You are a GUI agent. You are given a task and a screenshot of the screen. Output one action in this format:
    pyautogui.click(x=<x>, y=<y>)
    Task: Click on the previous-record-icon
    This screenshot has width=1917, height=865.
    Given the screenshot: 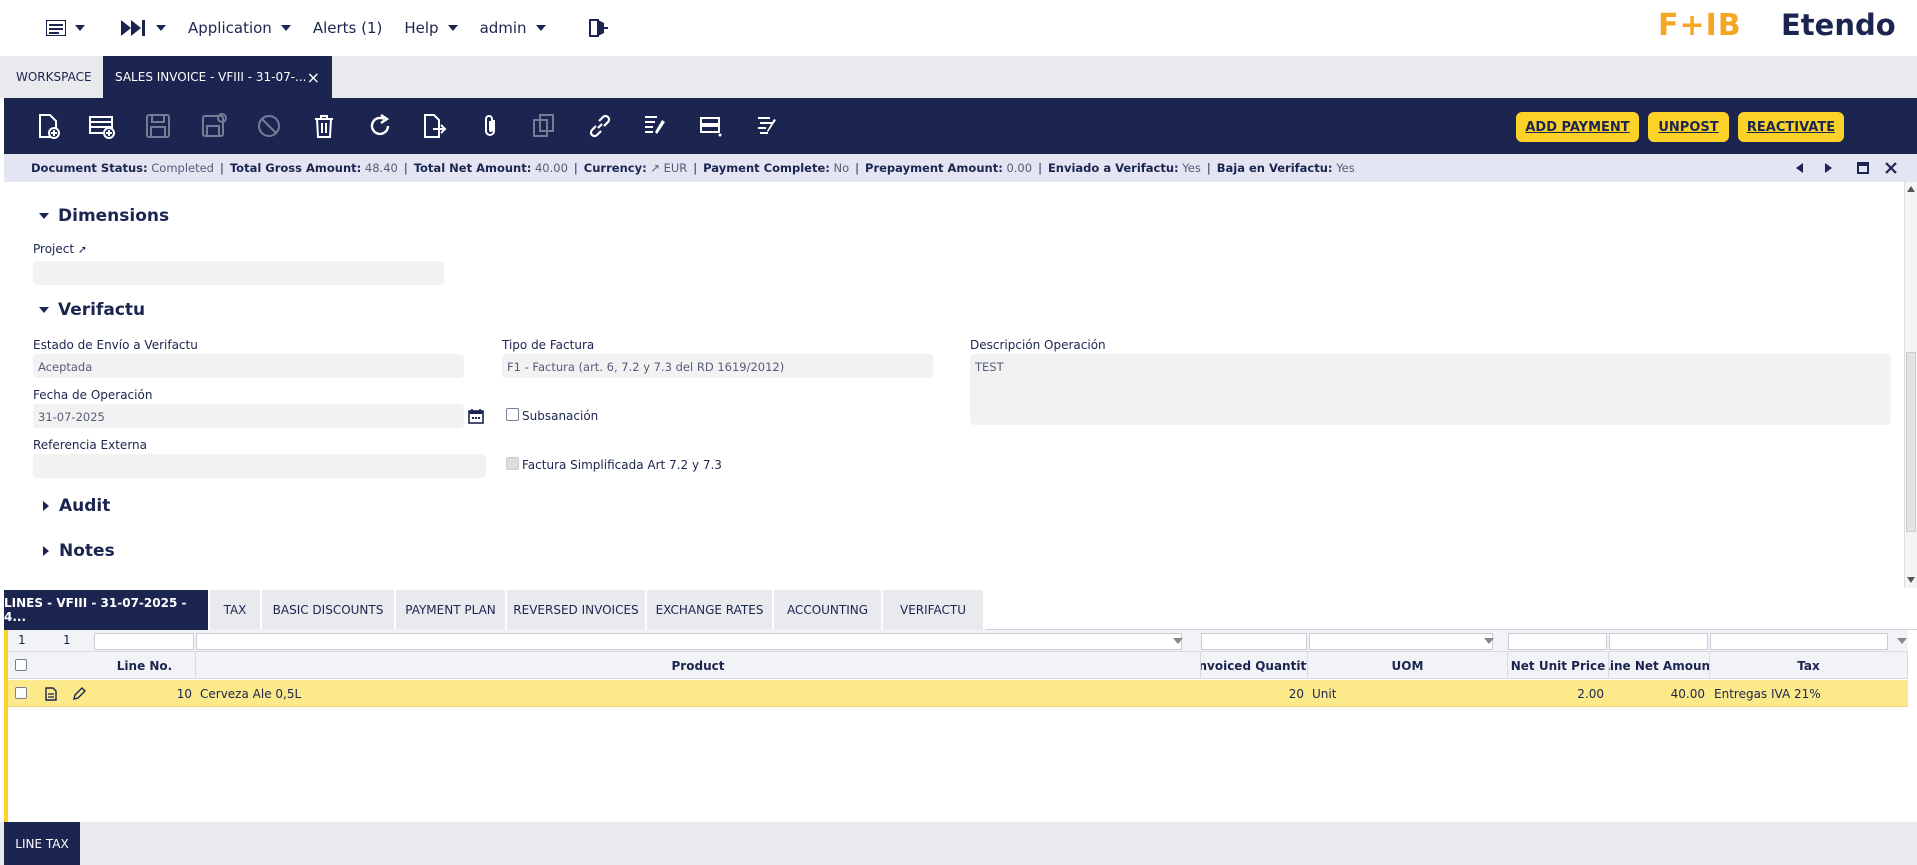 What is the action you would take?
    pyautogui.click(x=1800, y=168)
    